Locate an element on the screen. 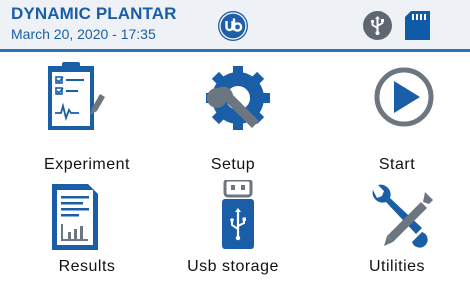 This screenshot has width=470, height=300. play-icon is located at coordinates (404, 97).